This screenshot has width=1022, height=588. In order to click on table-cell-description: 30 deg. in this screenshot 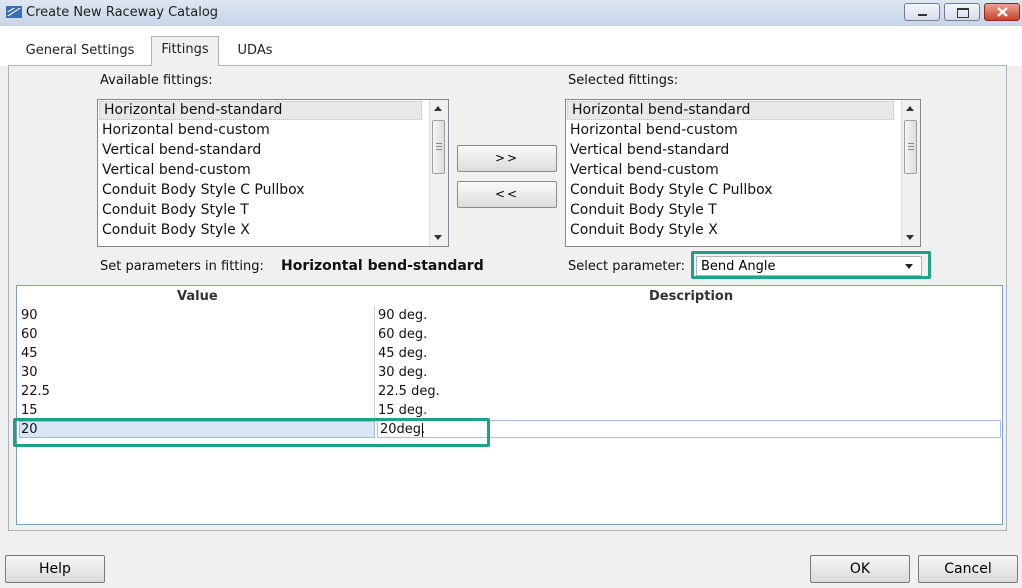, I will do `click(402, 372)`.